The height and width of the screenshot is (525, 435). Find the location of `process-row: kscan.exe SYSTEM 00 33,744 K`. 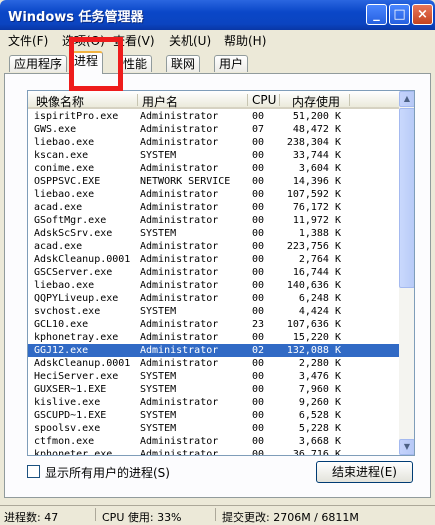

process-row: kscan.exe SYSTEM 00 33,744 K is located at coordinates (213, 155).